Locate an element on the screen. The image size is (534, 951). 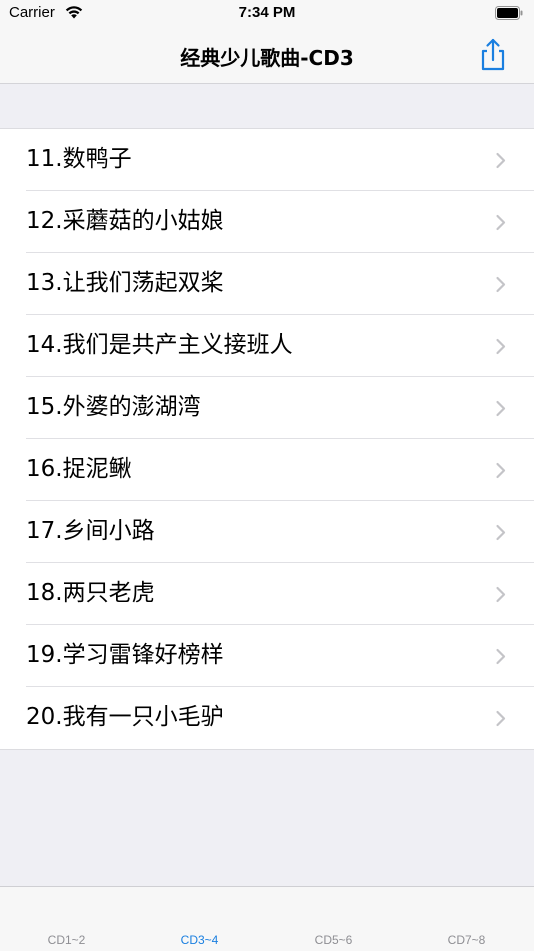
navigation-bar: 经典少儿歌曲-CD3 is located at coordinates (267, 56).